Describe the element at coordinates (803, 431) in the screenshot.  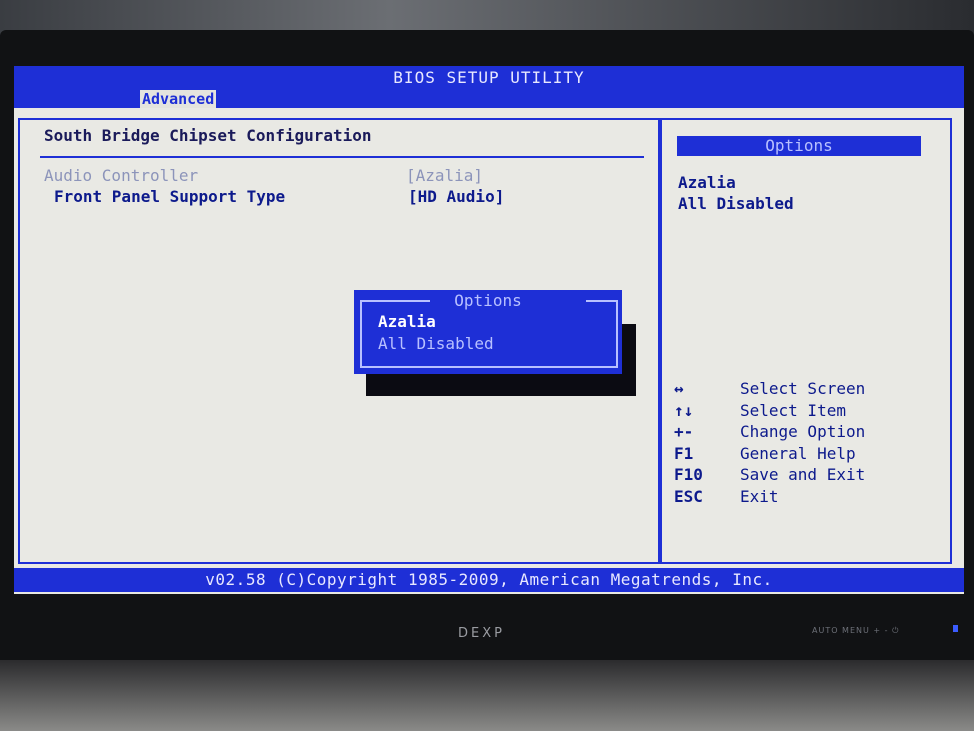
I see `key-desc: Change Option` at that location.